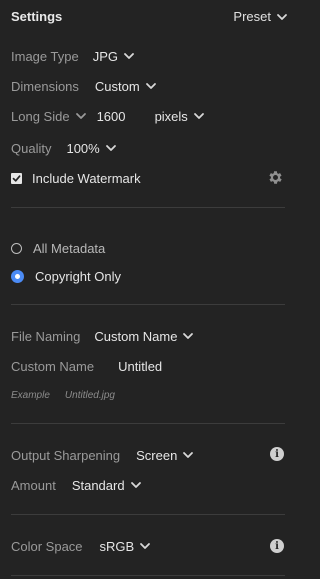 This screenshot has width=320, height=579. Describe the element at coordinates (31, 148) in the screenshot. I see `quality-label: Quality` at that location.